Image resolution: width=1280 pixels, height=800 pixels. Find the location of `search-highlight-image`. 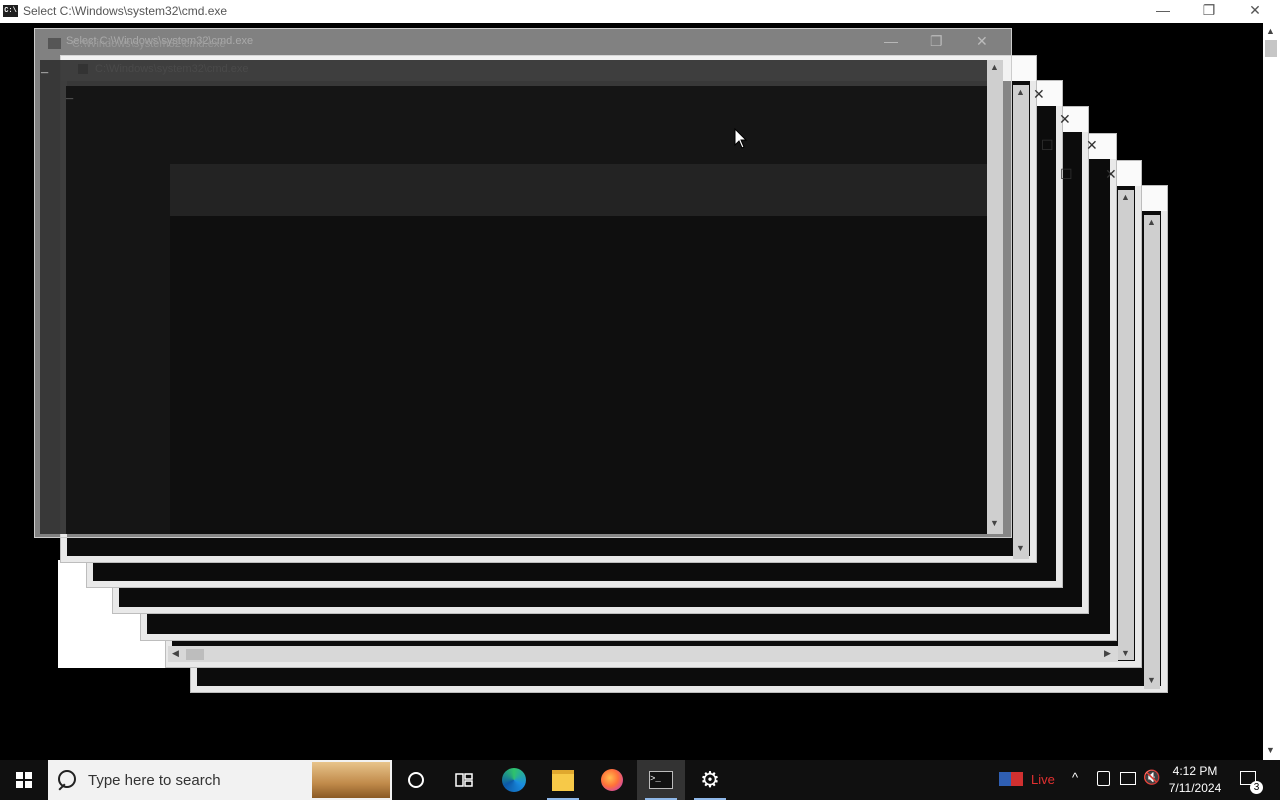

search-highlight-image is located at coordinates (351, 780).